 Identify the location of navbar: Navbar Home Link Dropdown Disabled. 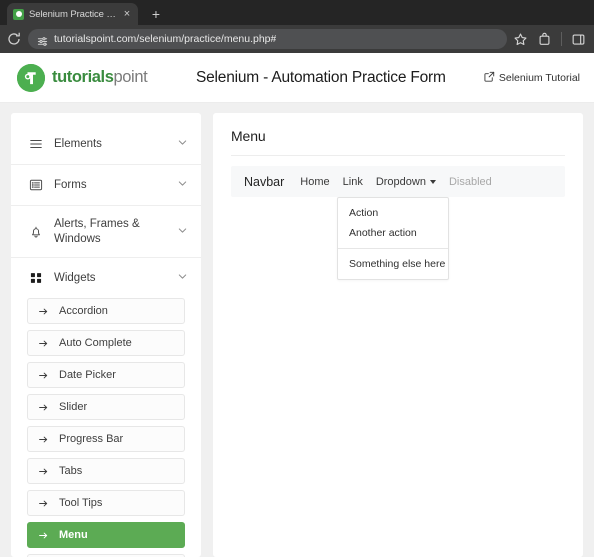
(398, 181).